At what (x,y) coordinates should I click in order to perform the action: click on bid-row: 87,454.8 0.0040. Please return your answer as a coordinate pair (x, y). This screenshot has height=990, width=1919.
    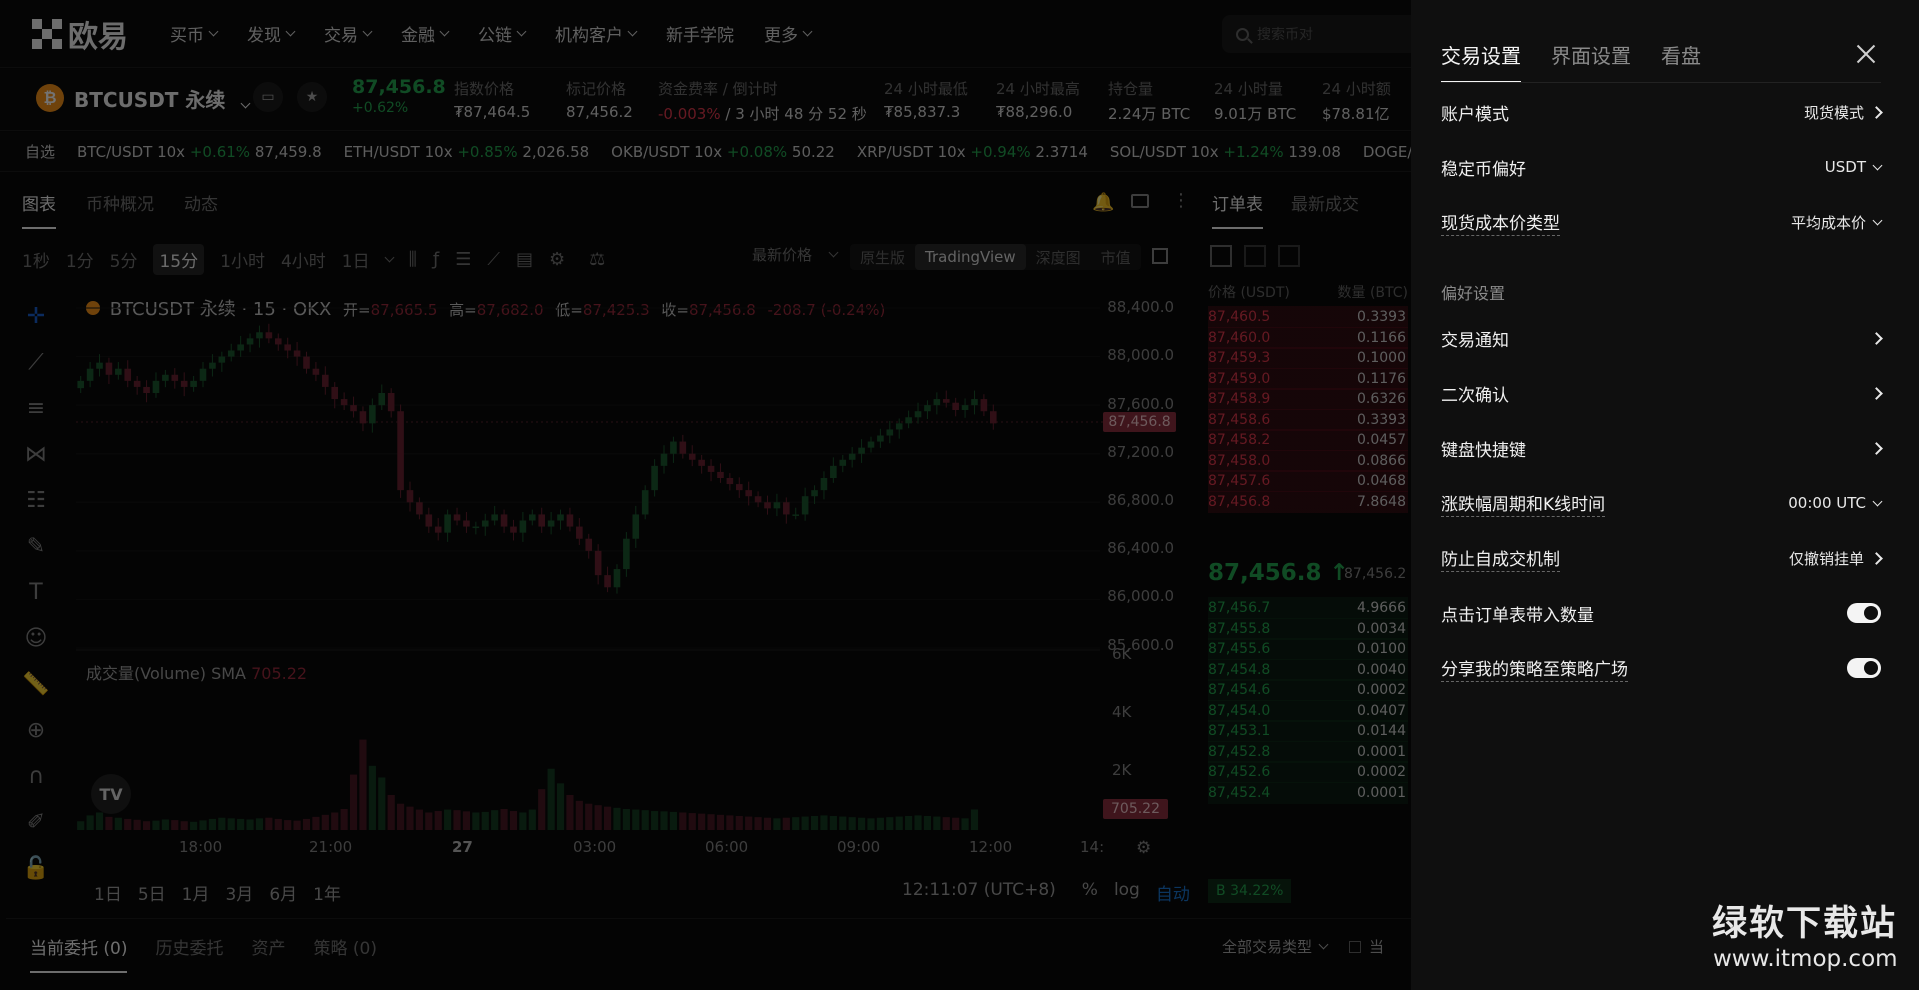
    Looking at the image, I should click on (1308, 669).